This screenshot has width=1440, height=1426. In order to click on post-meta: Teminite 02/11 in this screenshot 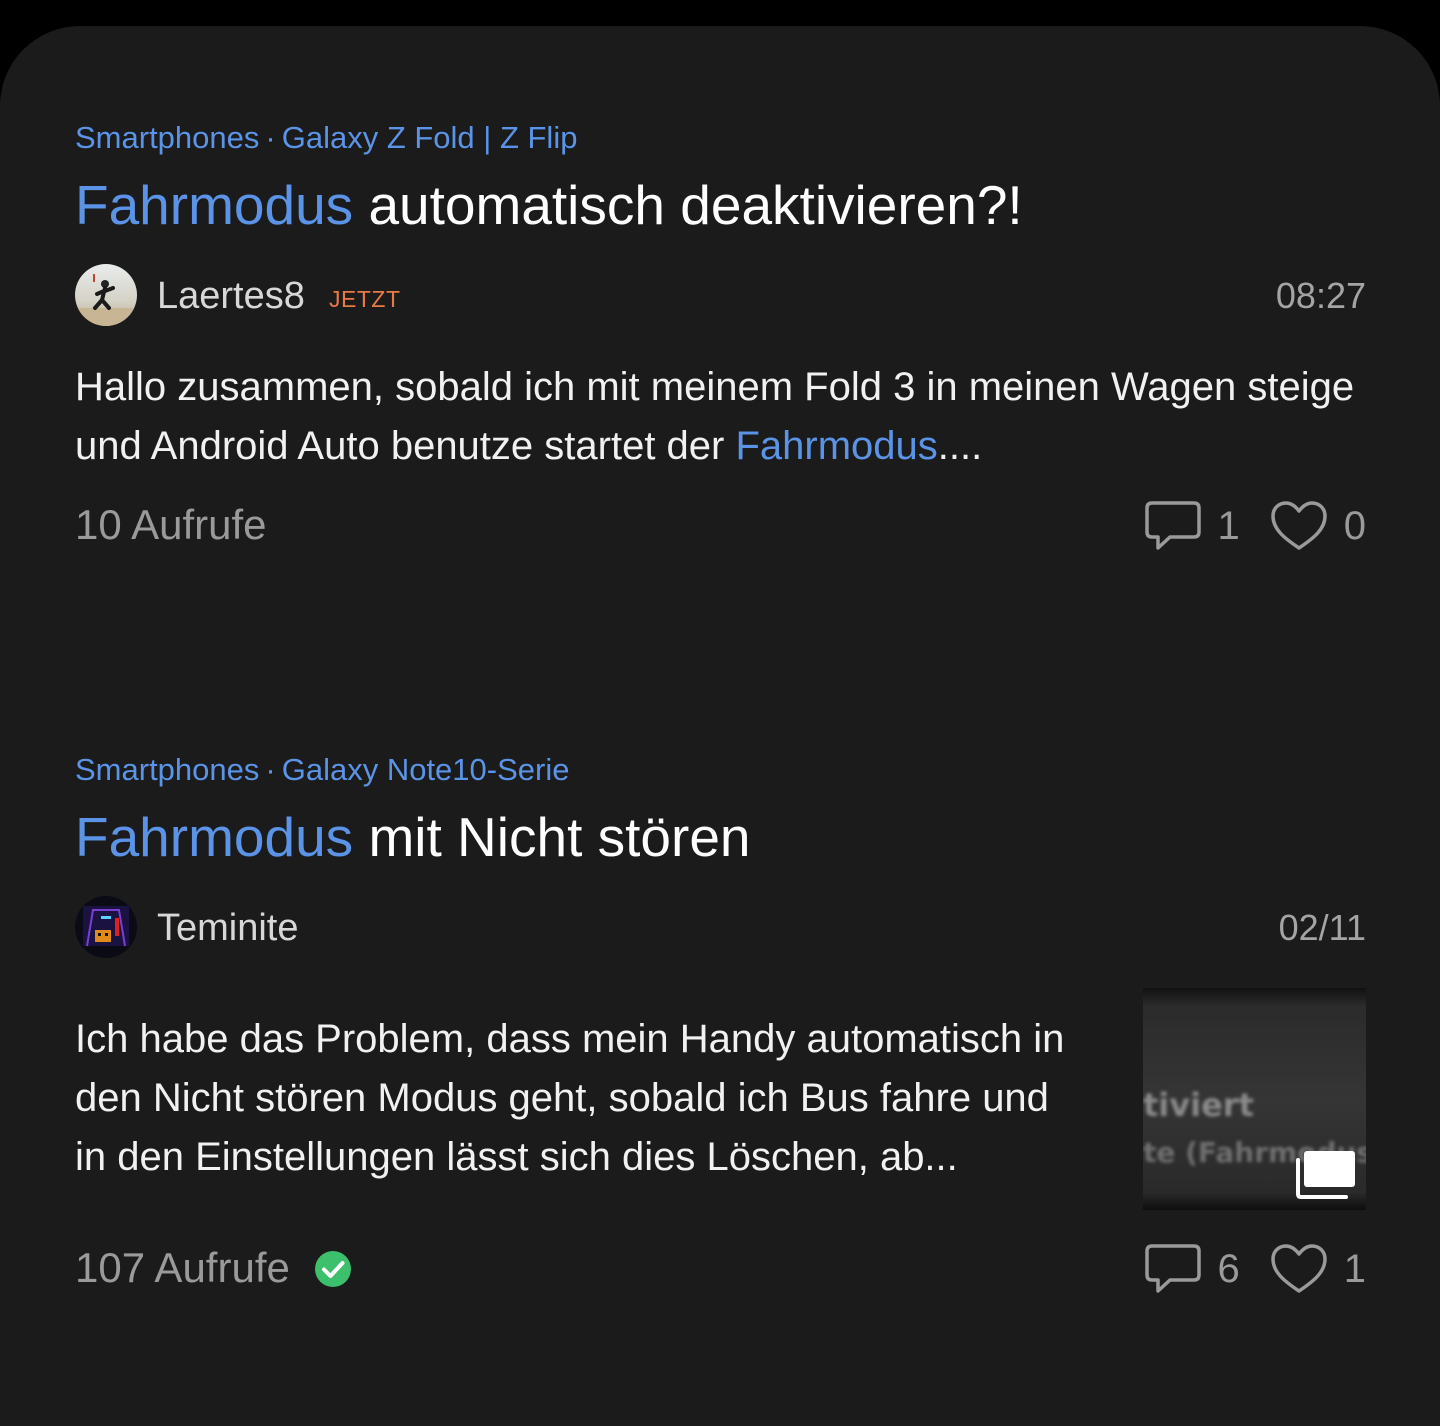, I will do `click(720, 928)`.